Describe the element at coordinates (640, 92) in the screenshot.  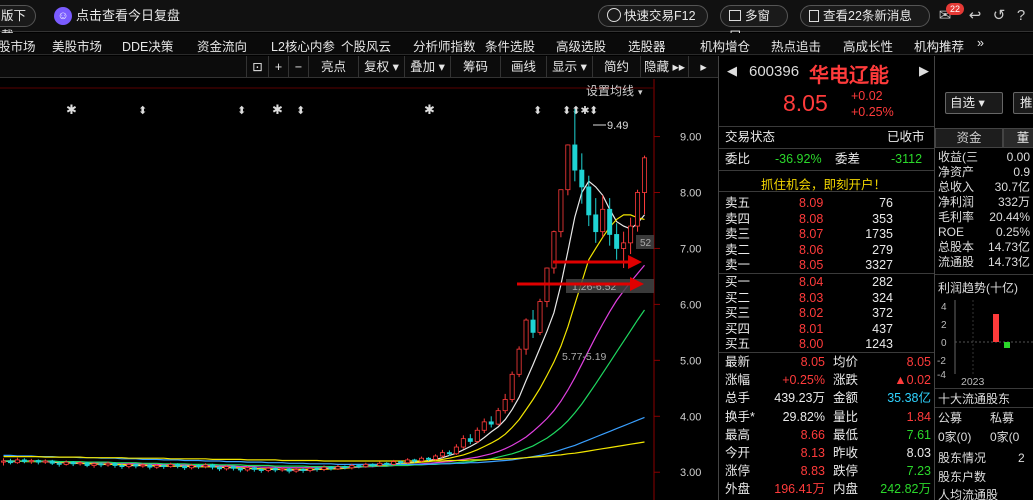
I see `ma-setting-dropdown-icon: ▾` at that location.